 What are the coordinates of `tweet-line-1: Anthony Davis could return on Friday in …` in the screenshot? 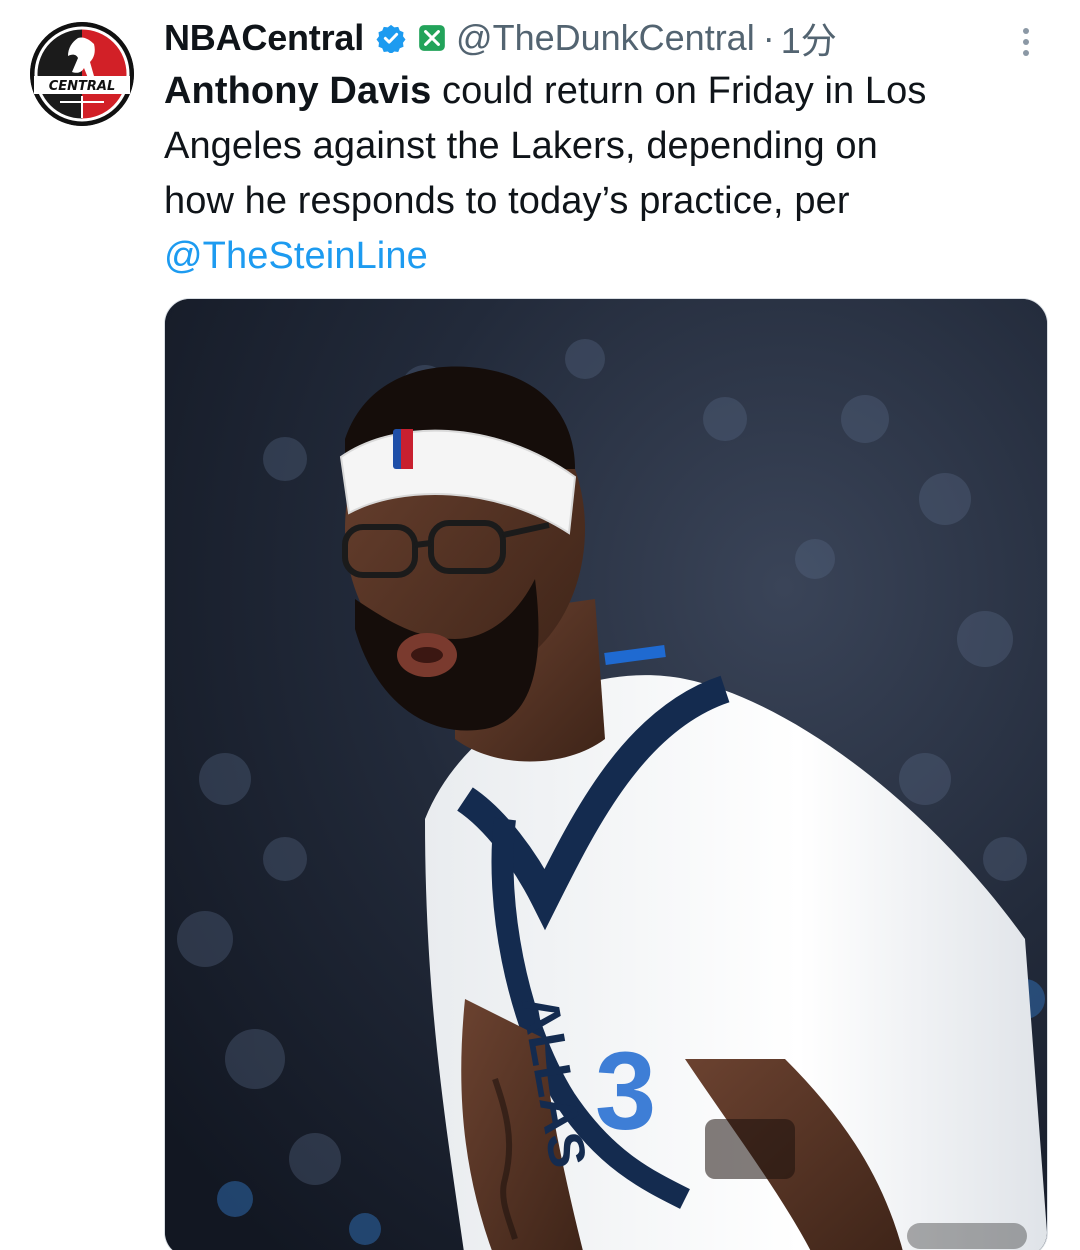 It's located at (604, 91).